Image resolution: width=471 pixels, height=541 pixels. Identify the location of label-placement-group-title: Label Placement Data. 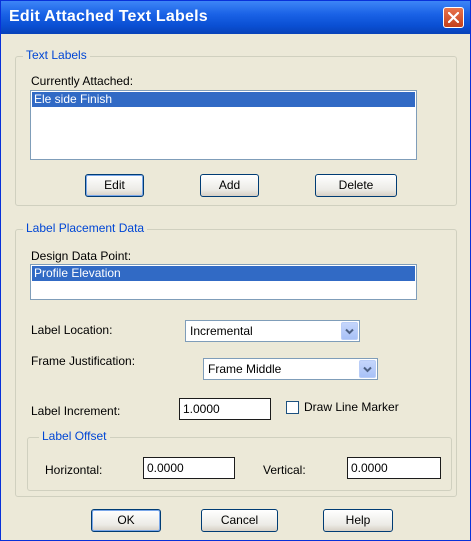
(85, 228).